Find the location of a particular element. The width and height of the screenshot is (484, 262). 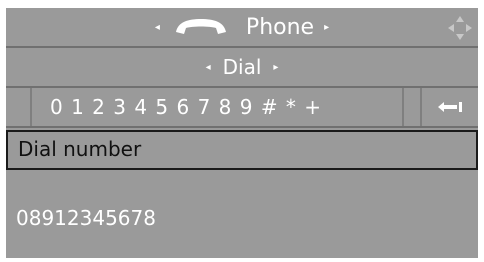

header-bar: ◂ Phone ▸ is located at coordinates (242, 28).